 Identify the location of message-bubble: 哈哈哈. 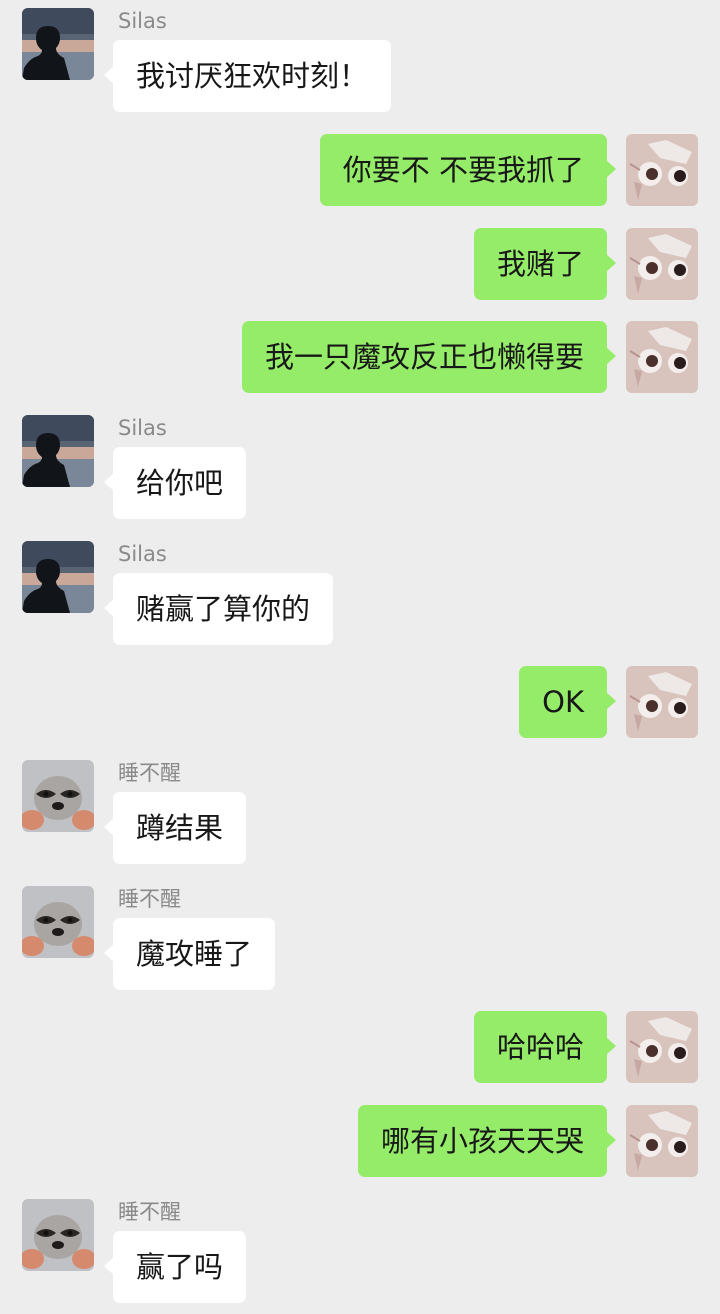
(545, 1047).